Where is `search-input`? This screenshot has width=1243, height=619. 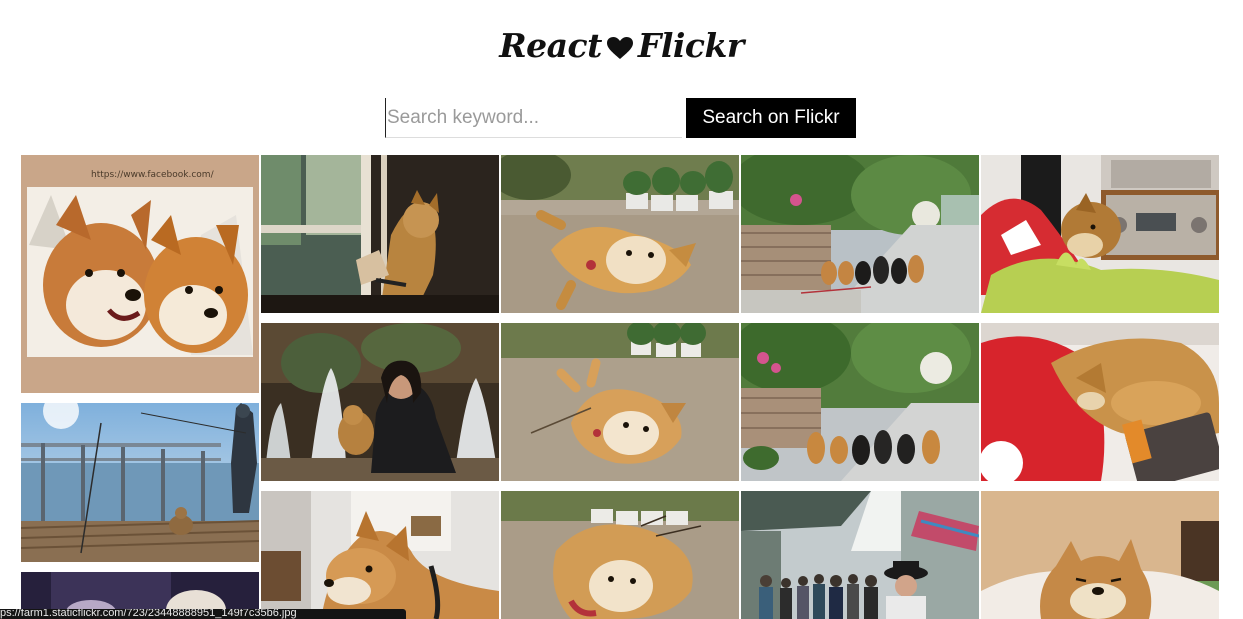 search-input is located at coordinates (533, 118).